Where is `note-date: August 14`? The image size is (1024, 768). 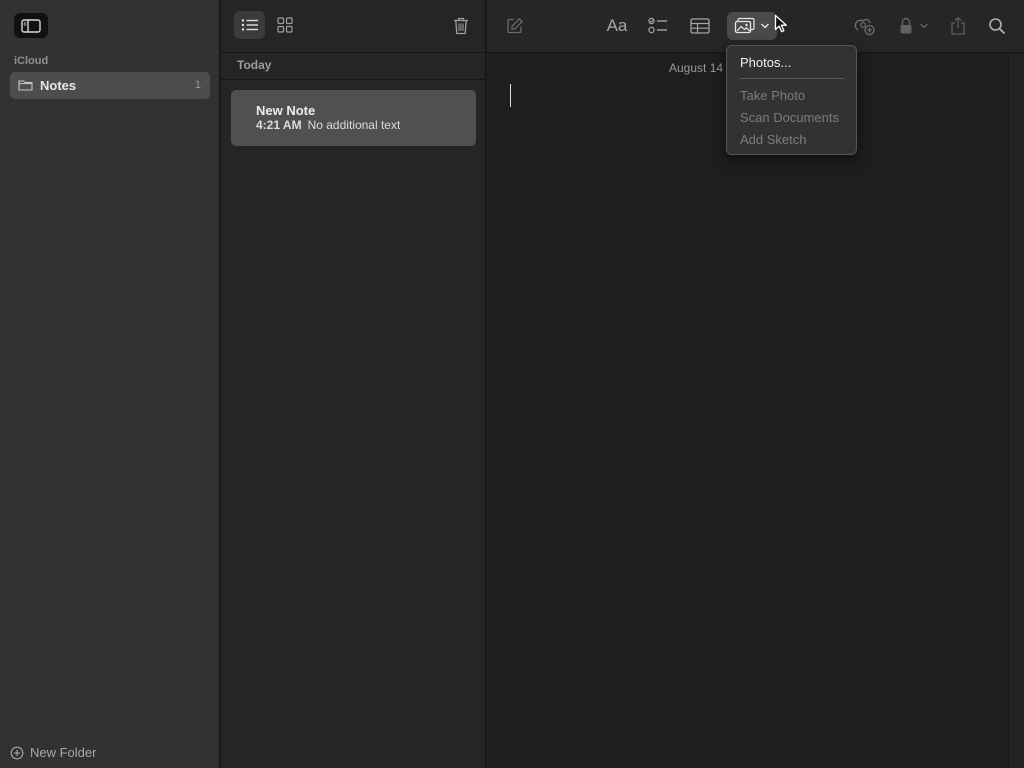
note-date: August 14 is located at coordinates (696, 68).